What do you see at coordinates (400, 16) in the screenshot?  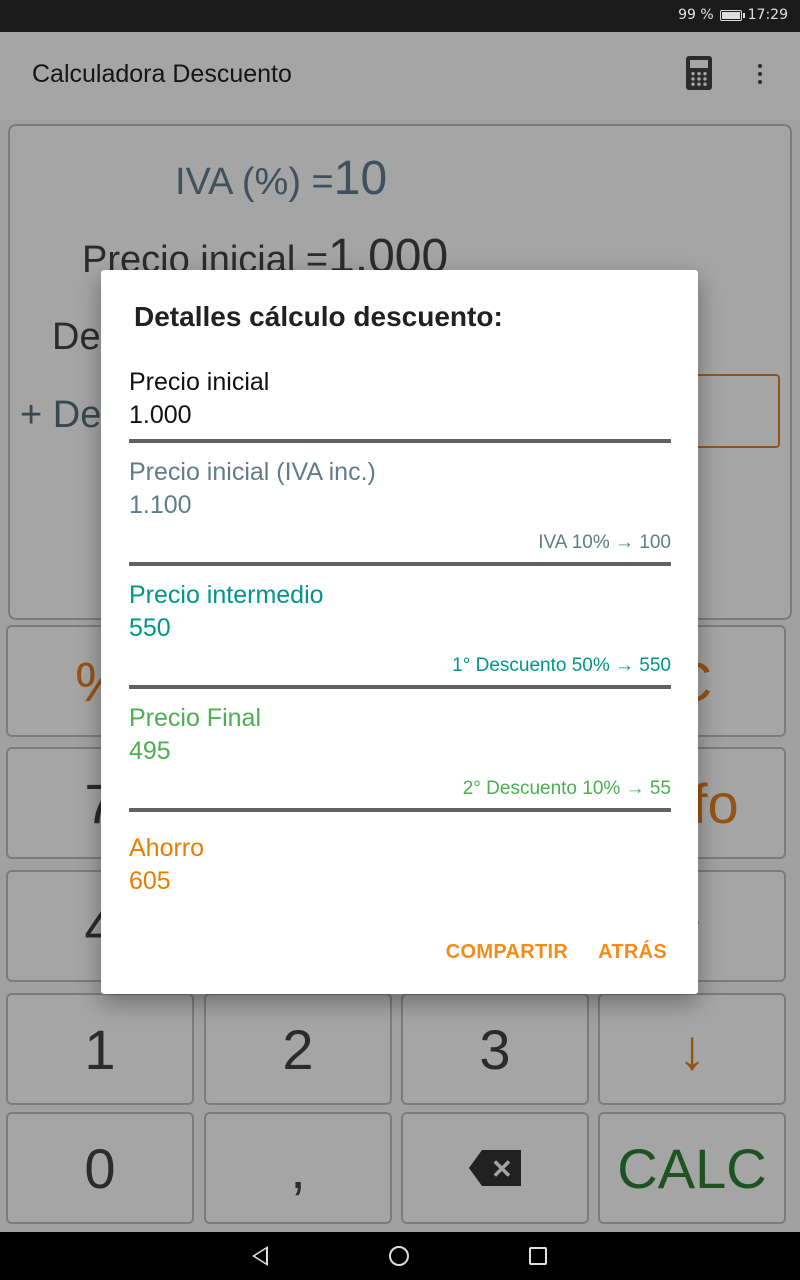 I see `status-bar: 99 % 17:29` at bounding box center [400, 16].